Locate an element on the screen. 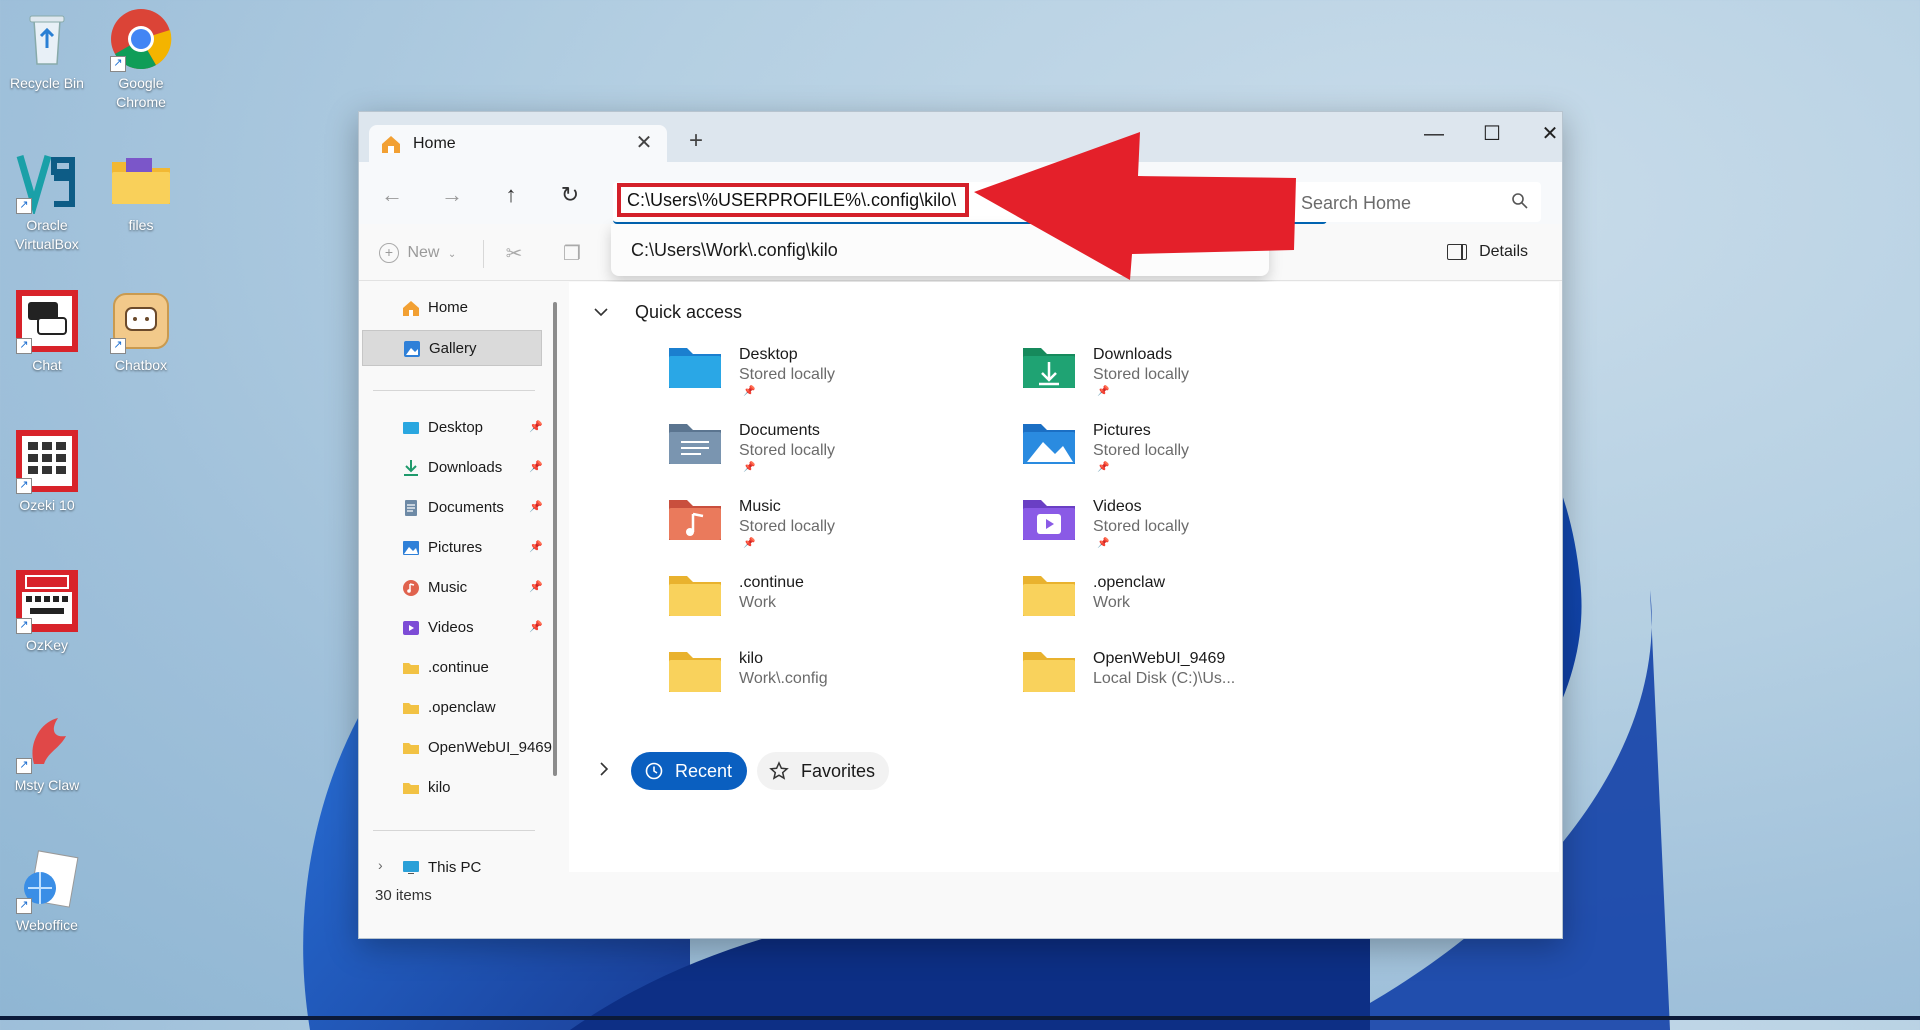 Image resolution: width=1920 pixels, height=1030 pixels. forward-button: → is located at coordinates (452, 195).